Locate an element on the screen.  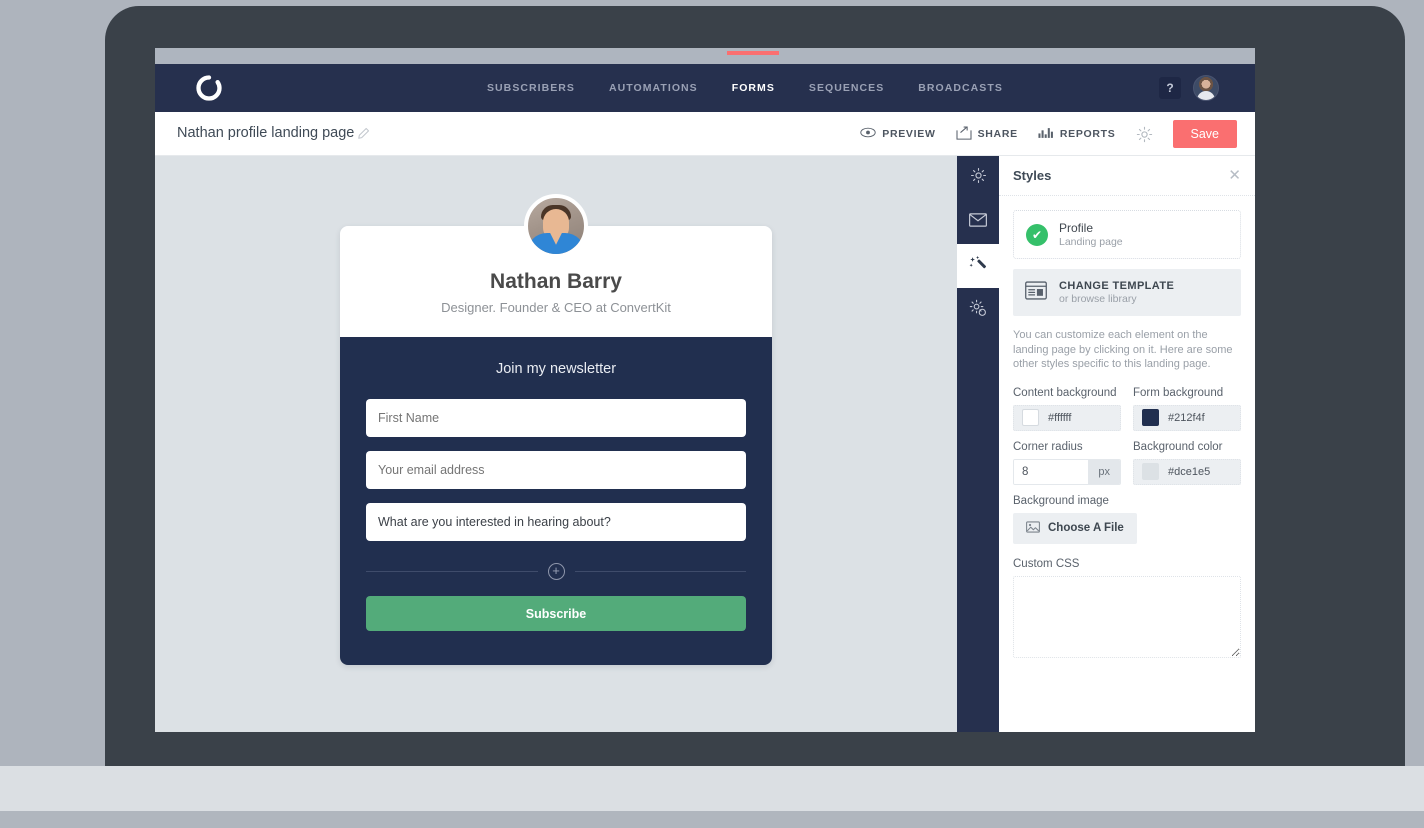
background-image-group: Background image Choose A File is located at coordinates (1127, 519).